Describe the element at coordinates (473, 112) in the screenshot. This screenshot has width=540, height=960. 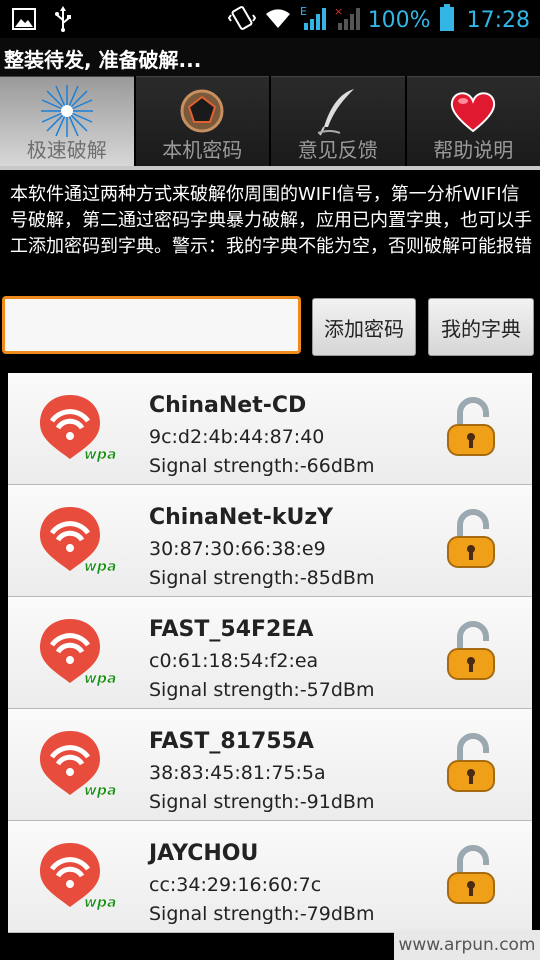
I see `heart-icon` at that location.